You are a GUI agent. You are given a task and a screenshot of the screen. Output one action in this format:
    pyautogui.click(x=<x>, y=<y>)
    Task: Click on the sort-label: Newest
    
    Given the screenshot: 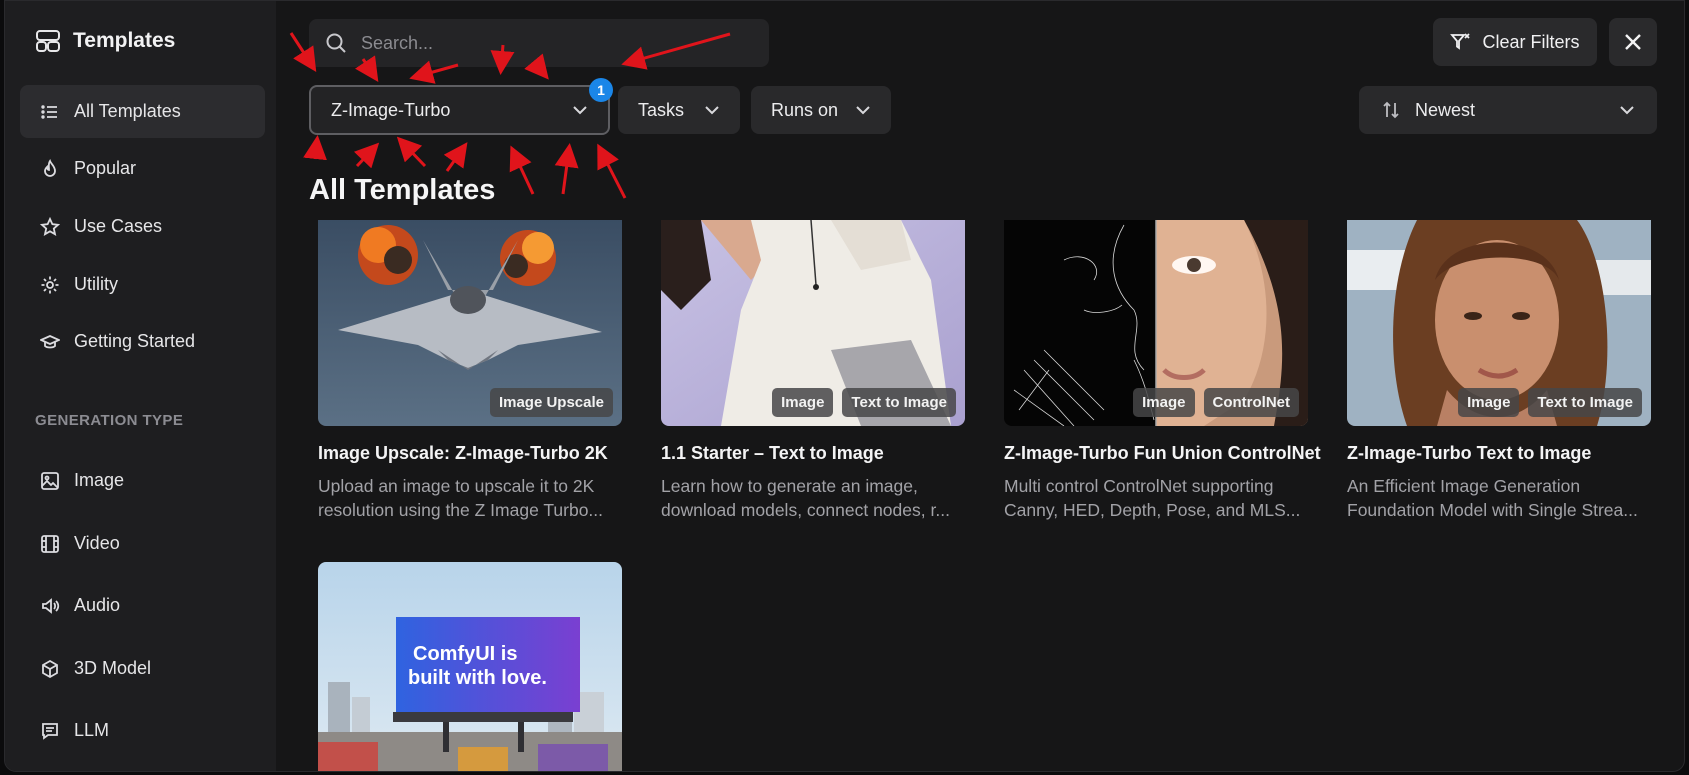 What is the action you would take?
    pyautogui.click(x=1445, y=109)
    